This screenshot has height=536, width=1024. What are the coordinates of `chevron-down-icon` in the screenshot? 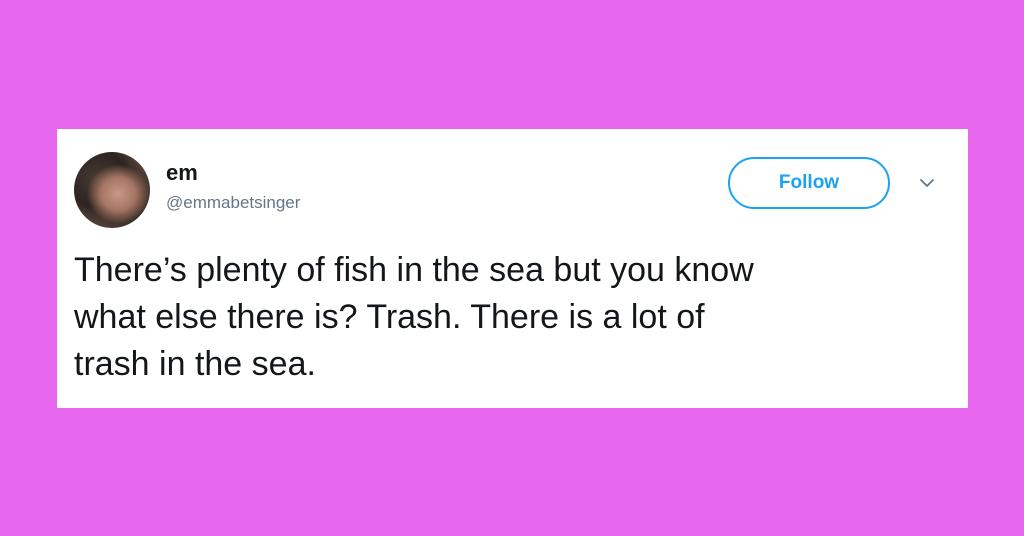 It's located at (927, 183).